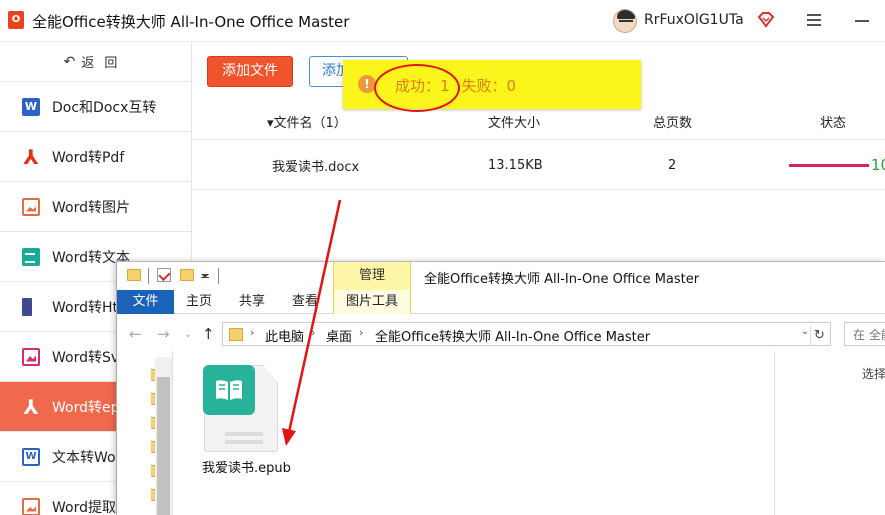  Describe the element at coordinates (164, 275) in the screenshot. I see `properties-check-icon` at that location.